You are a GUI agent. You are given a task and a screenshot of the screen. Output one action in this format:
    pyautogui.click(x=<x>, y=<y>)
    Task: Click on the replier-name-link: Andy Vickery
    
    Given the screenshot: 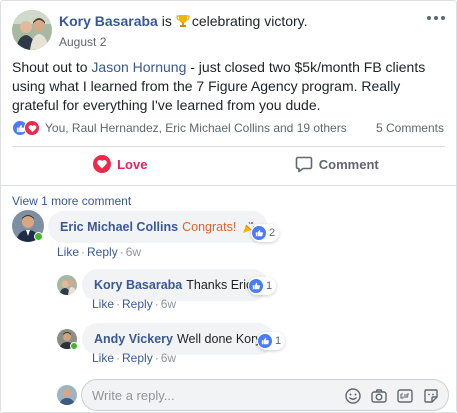 What is the action you would take?
    pyautogui.click(x=133, y=339)
    